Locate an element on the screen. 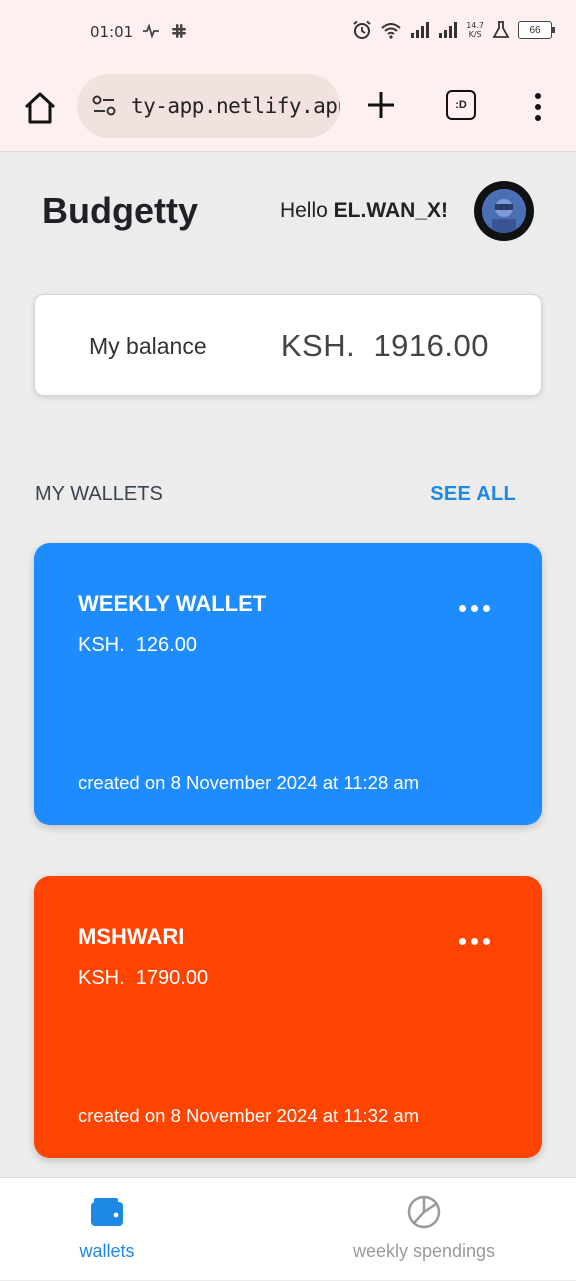 The width and height of the screenshot is (576, 1281). plus-icon is located at coordinates (381, 105).